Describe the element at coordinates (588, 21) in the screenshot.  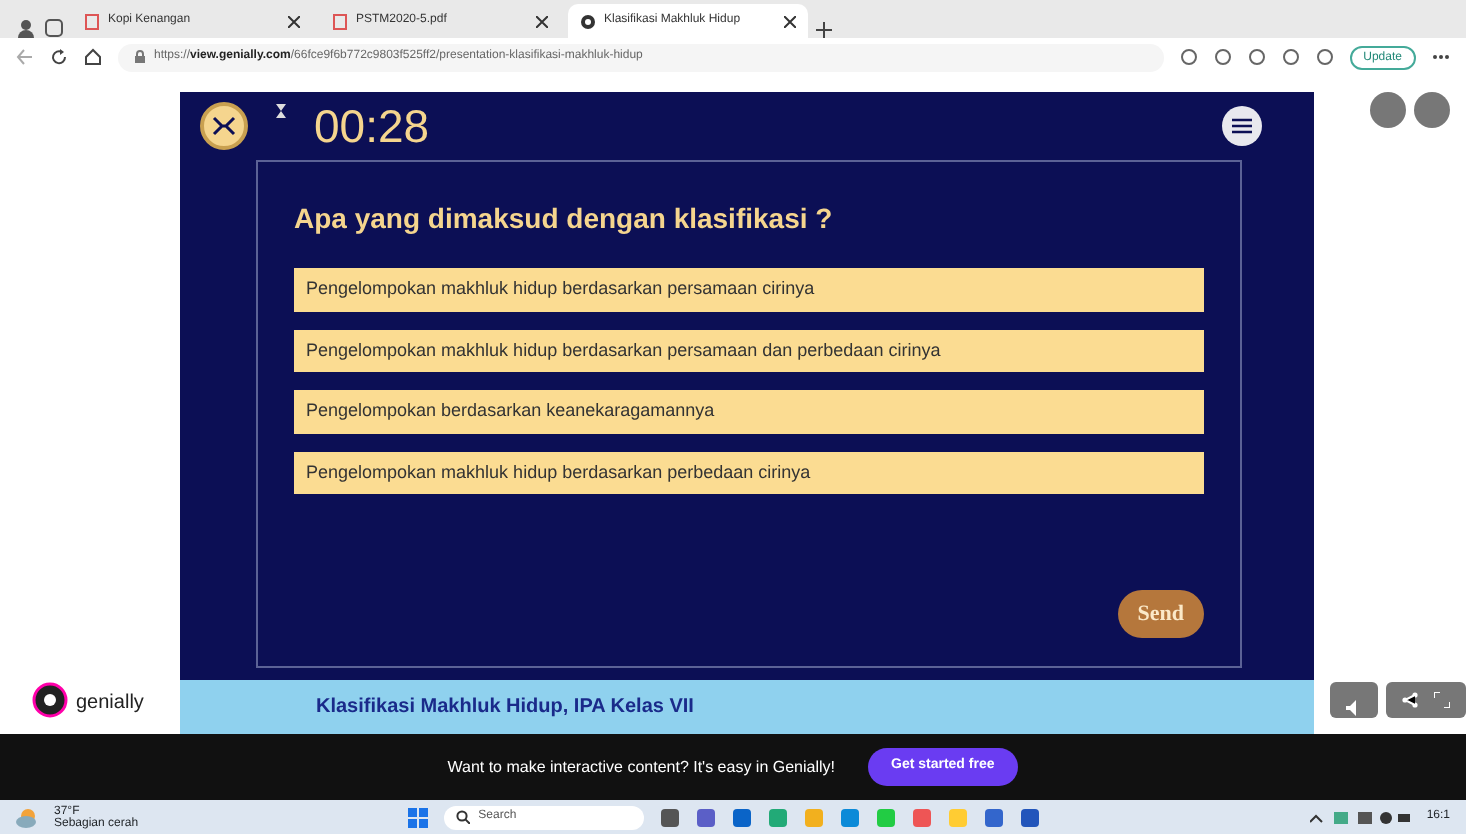
I see `globe-icon` at that location.